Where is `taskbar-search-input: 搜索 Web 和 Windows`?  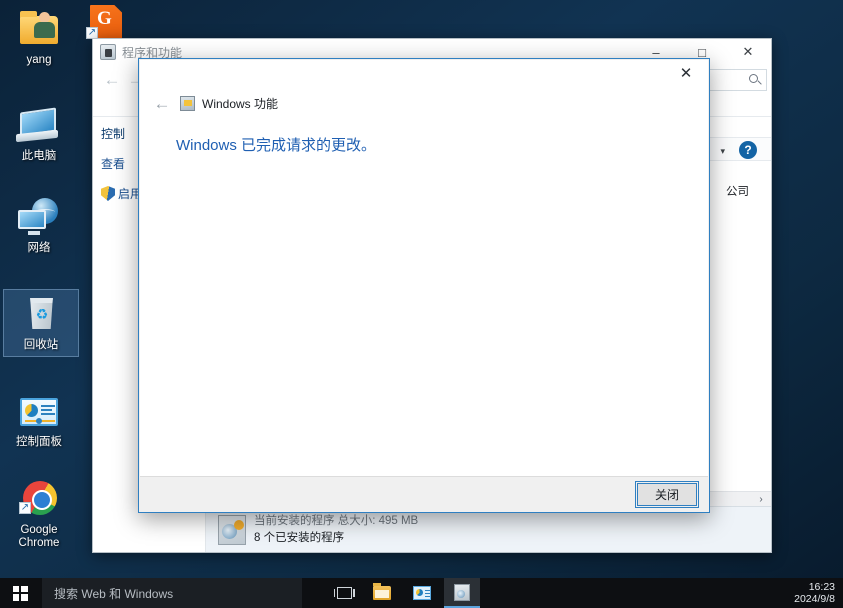 taskbar-search-input: 搜索 Web 和 Windows is located at coordinates (172, 593).